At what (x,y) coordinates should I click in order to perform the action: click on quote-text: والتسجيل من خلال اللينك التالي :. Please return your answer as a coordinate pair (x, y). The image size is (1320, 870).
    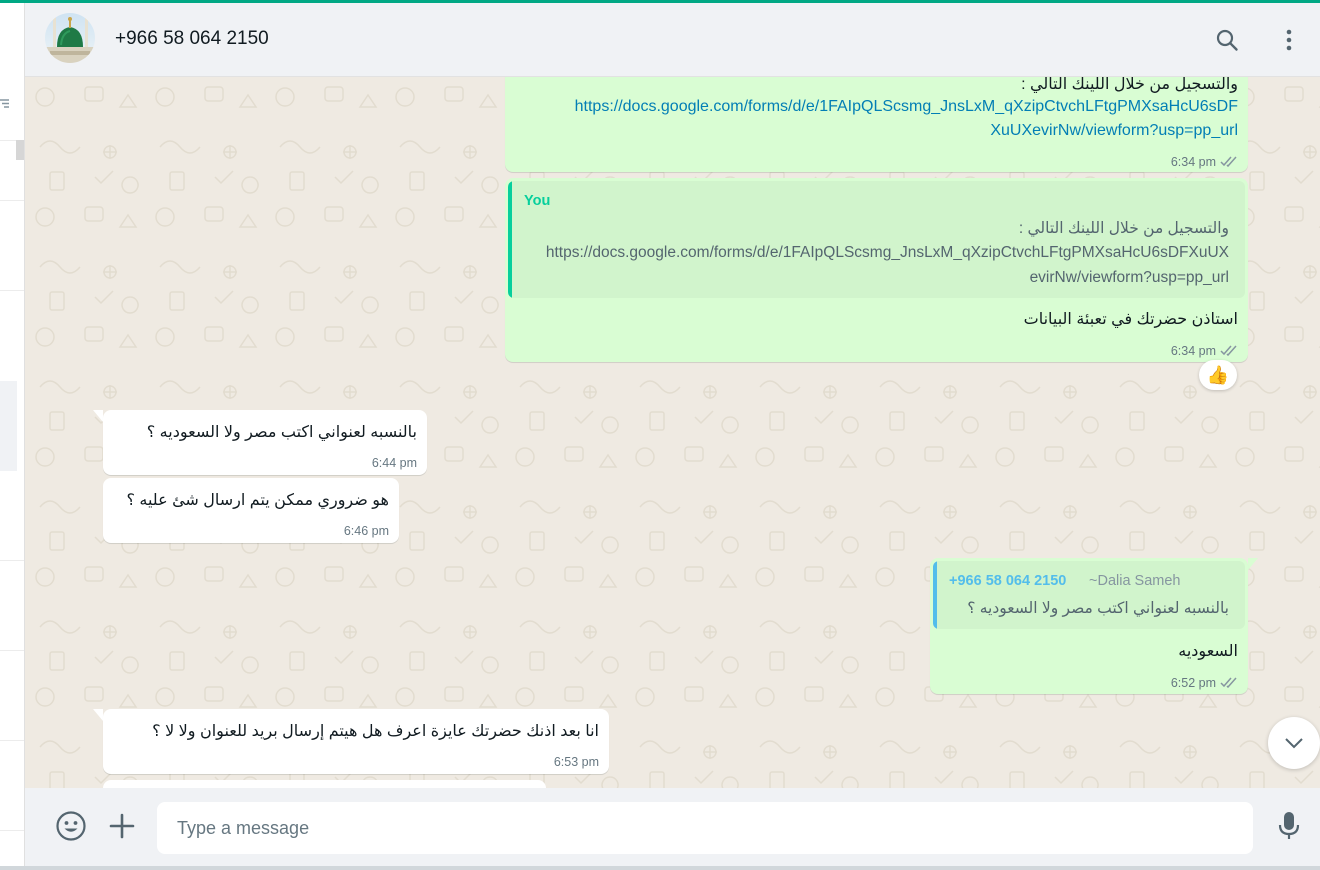
    Looking at the image, I should click on (1123, 228).